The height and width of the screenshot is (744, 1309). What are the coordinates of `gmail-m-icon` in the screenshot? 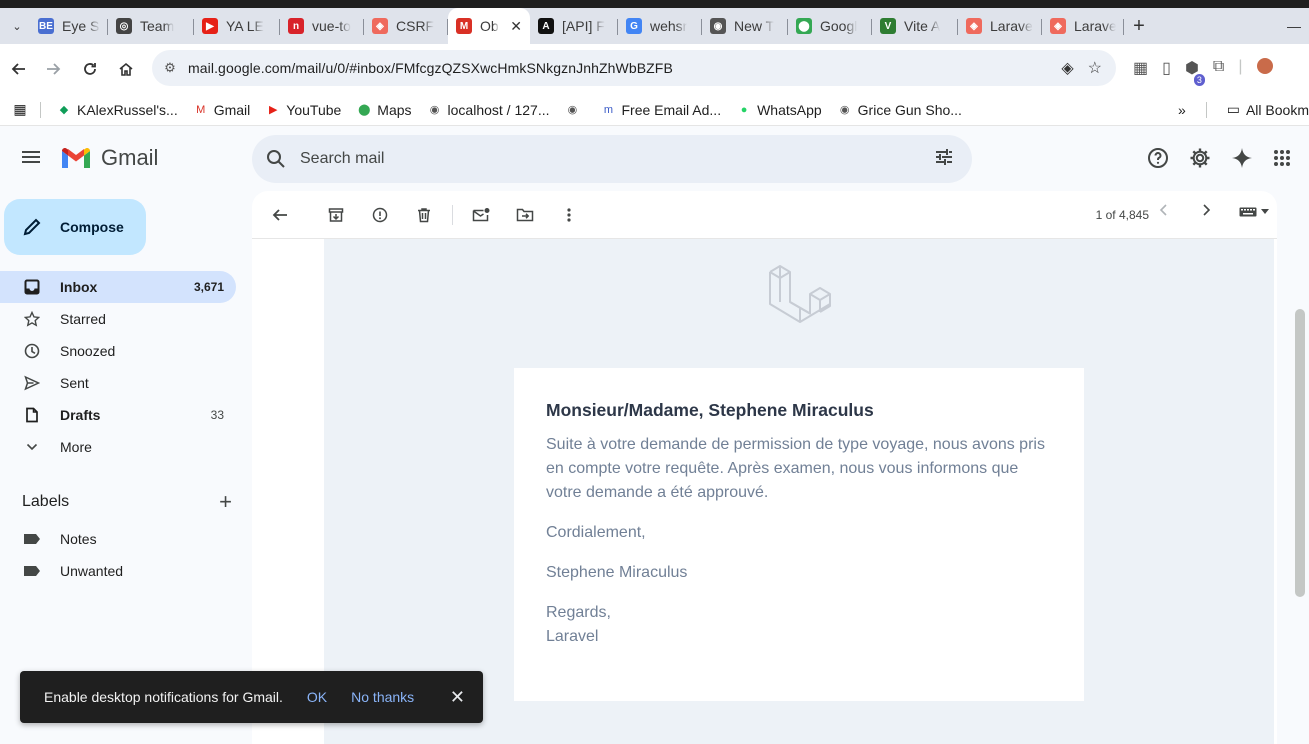 It's located at (76, 158).